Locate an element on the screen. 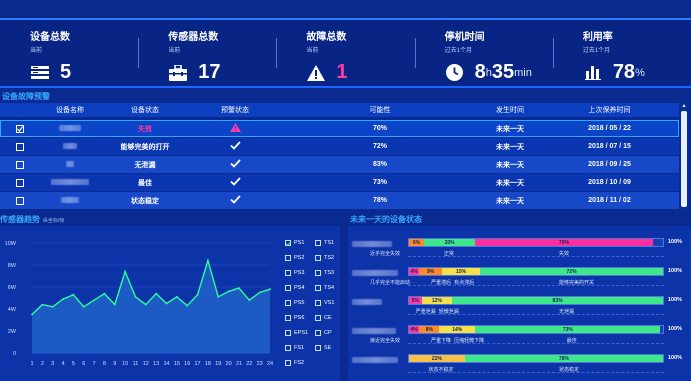  x-tick-label: 24 is located at coordinates (270, 364).